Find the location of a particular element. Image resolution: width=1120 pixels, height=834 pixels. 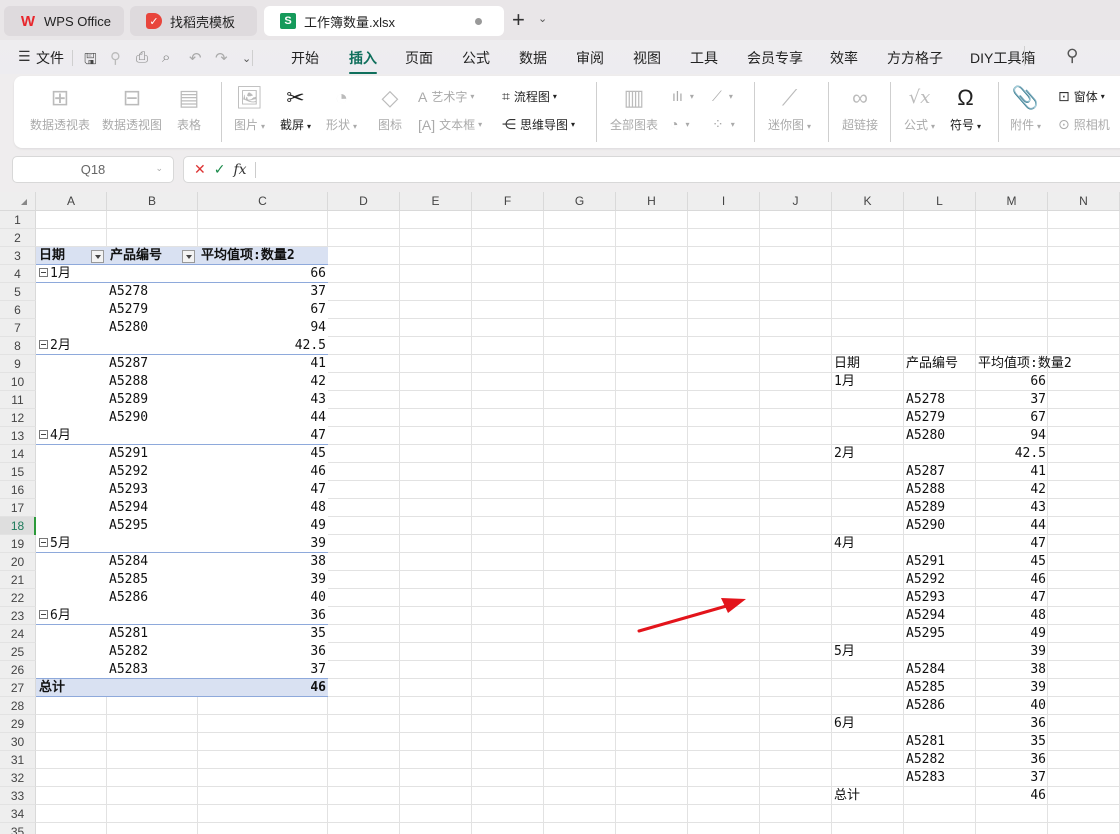

pivot-group-label: 1月 is located at coordinates (84, 274).